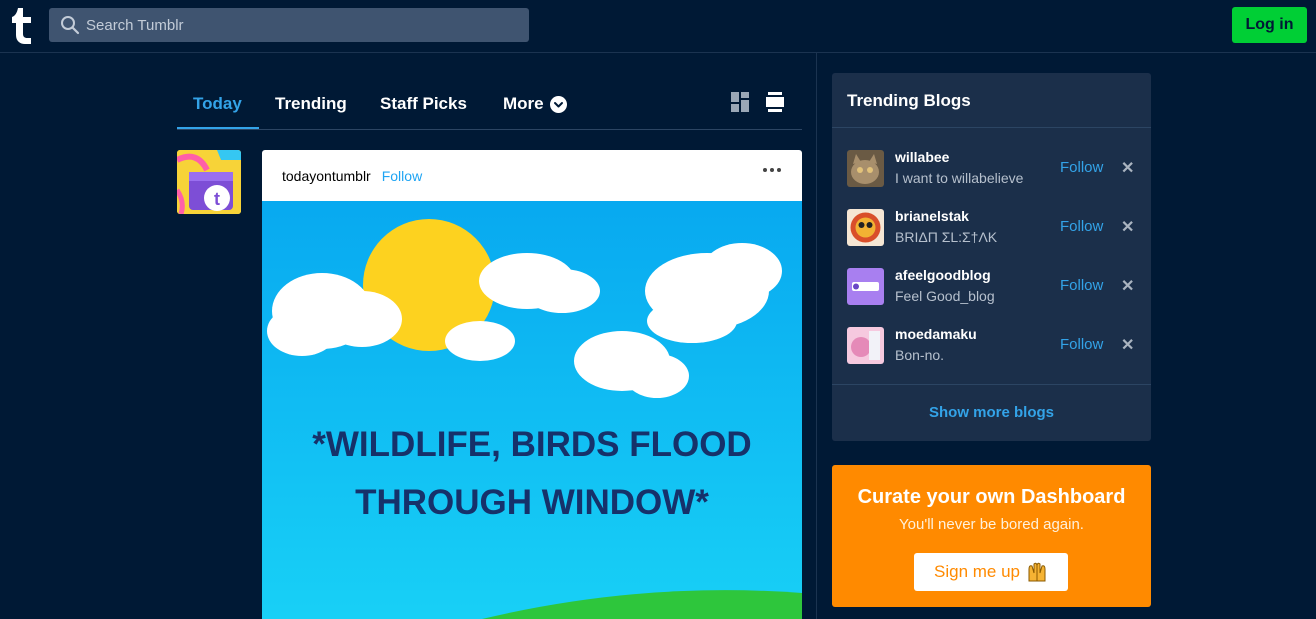 The width and height of the screenshot is (1316, 619). Describe the element at coordinates (932, 216) in the screenshot. I see `blog-name: brianelstak` at that location.